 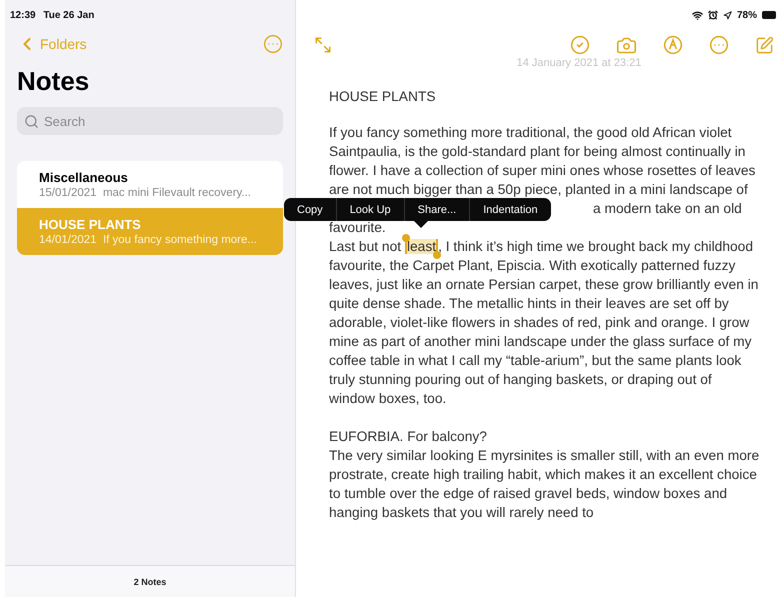 What do you see at coordinates (520, 380) in the screenshot?
I see `note-text-line: truly stunning pouring out of hanging baskets, or draping out of` at bounding box center [520, 380].